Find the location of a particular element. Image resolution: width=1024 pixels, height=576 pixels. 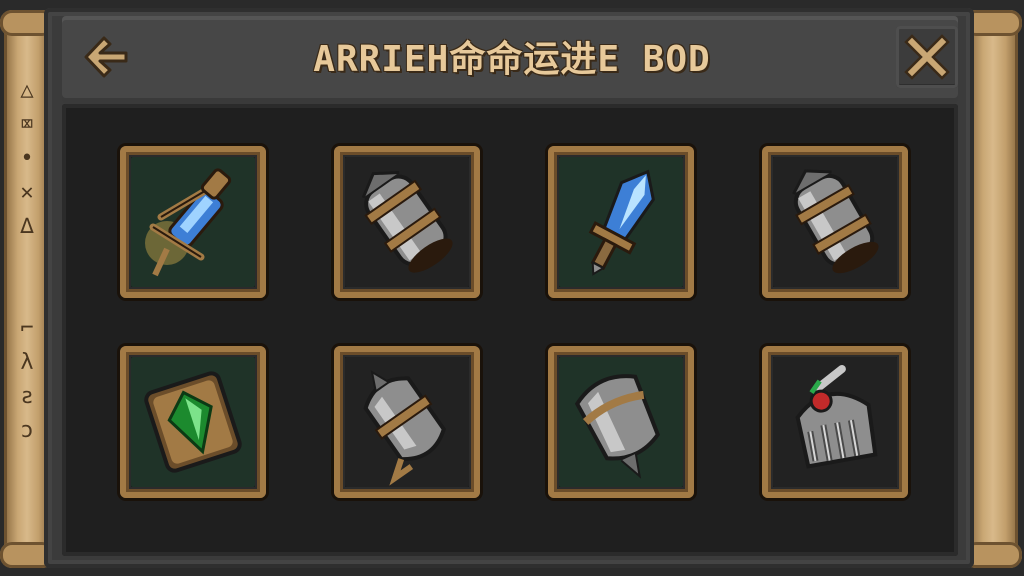

blue-crystal-dagger-icon is located at coordinates (621, 222).